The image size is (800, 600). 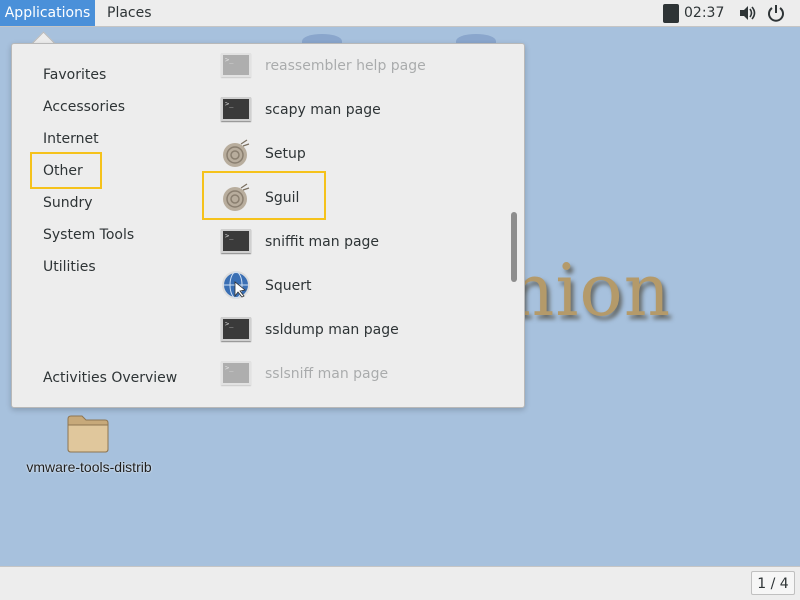 I want to click on top-bar: Applications Places 02:37, so click(x=400, y=13).